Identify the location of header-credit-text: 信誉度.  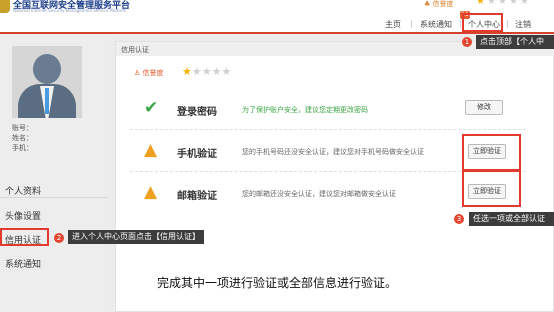
(443, 4).